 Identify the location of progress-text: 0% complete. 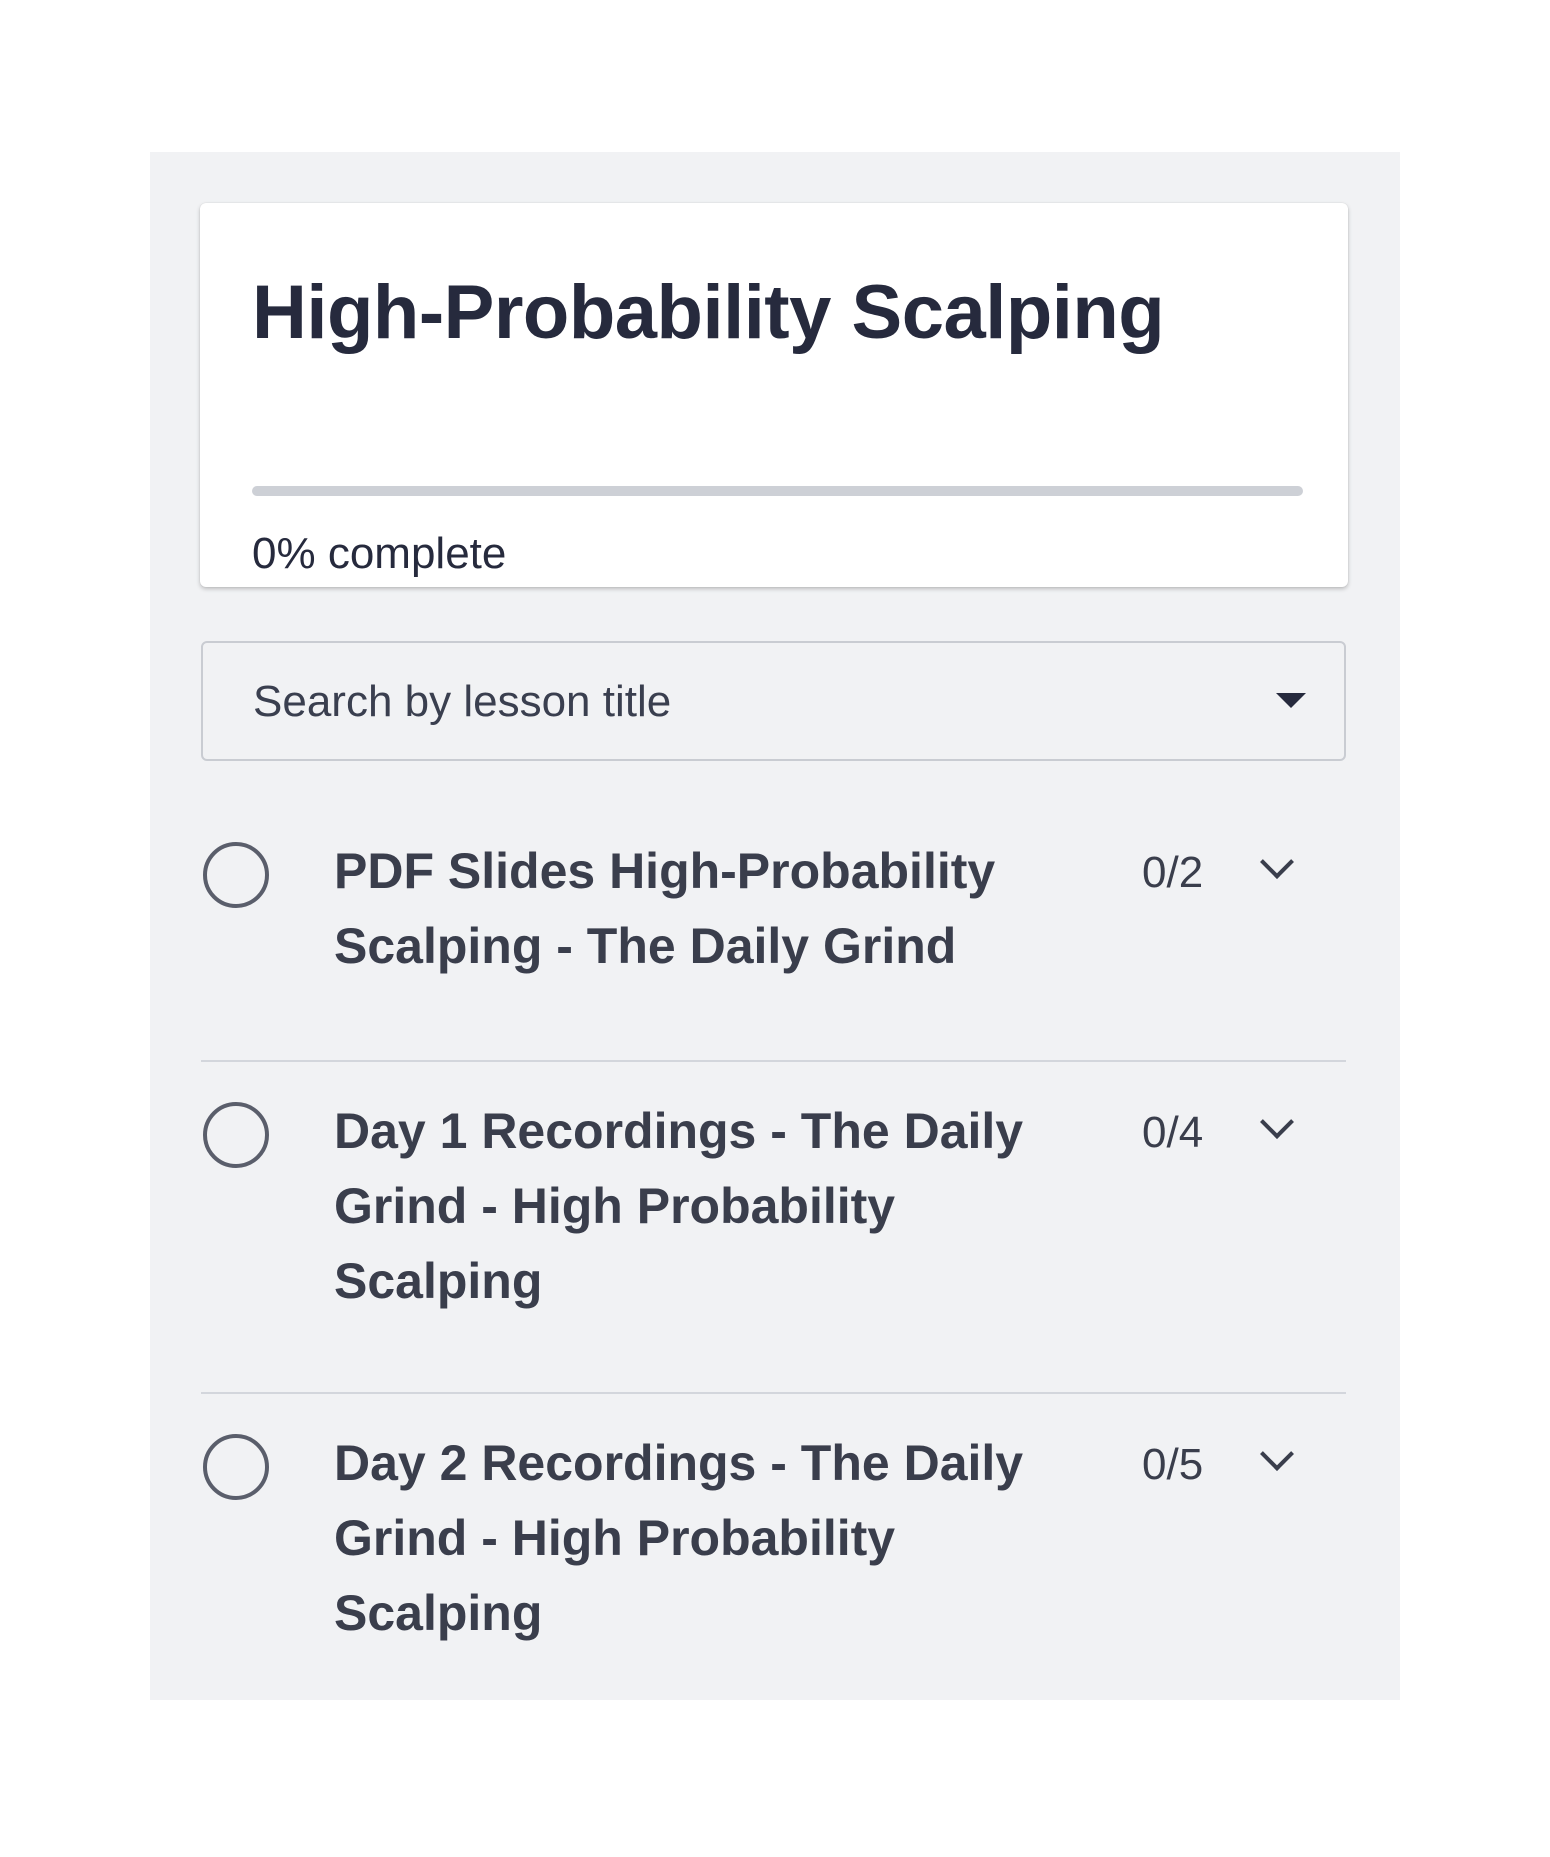
(379, 553).